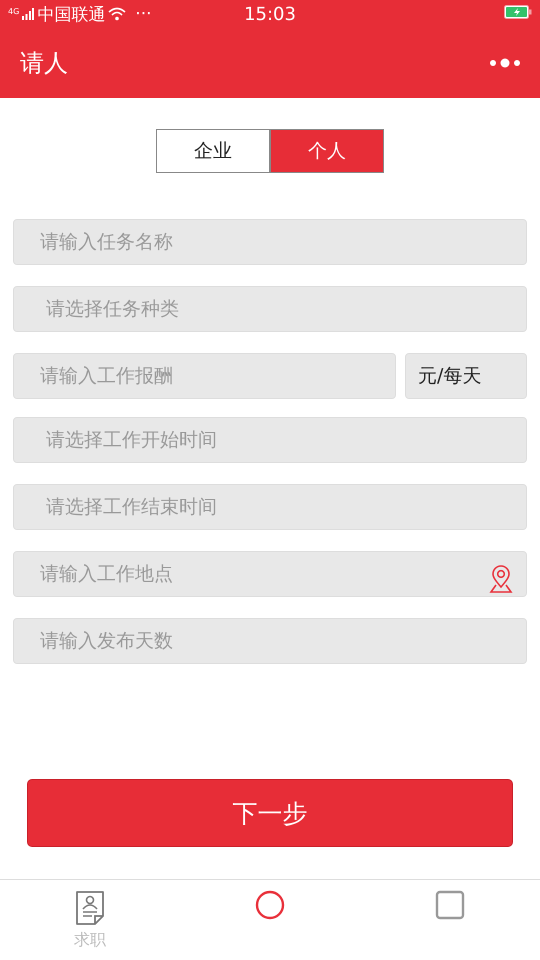 The width and height of the screenshot is (540, 960). Describe the element at coordinates (44, 63) in the screenshot. I see `page-title: 请人` at that location.